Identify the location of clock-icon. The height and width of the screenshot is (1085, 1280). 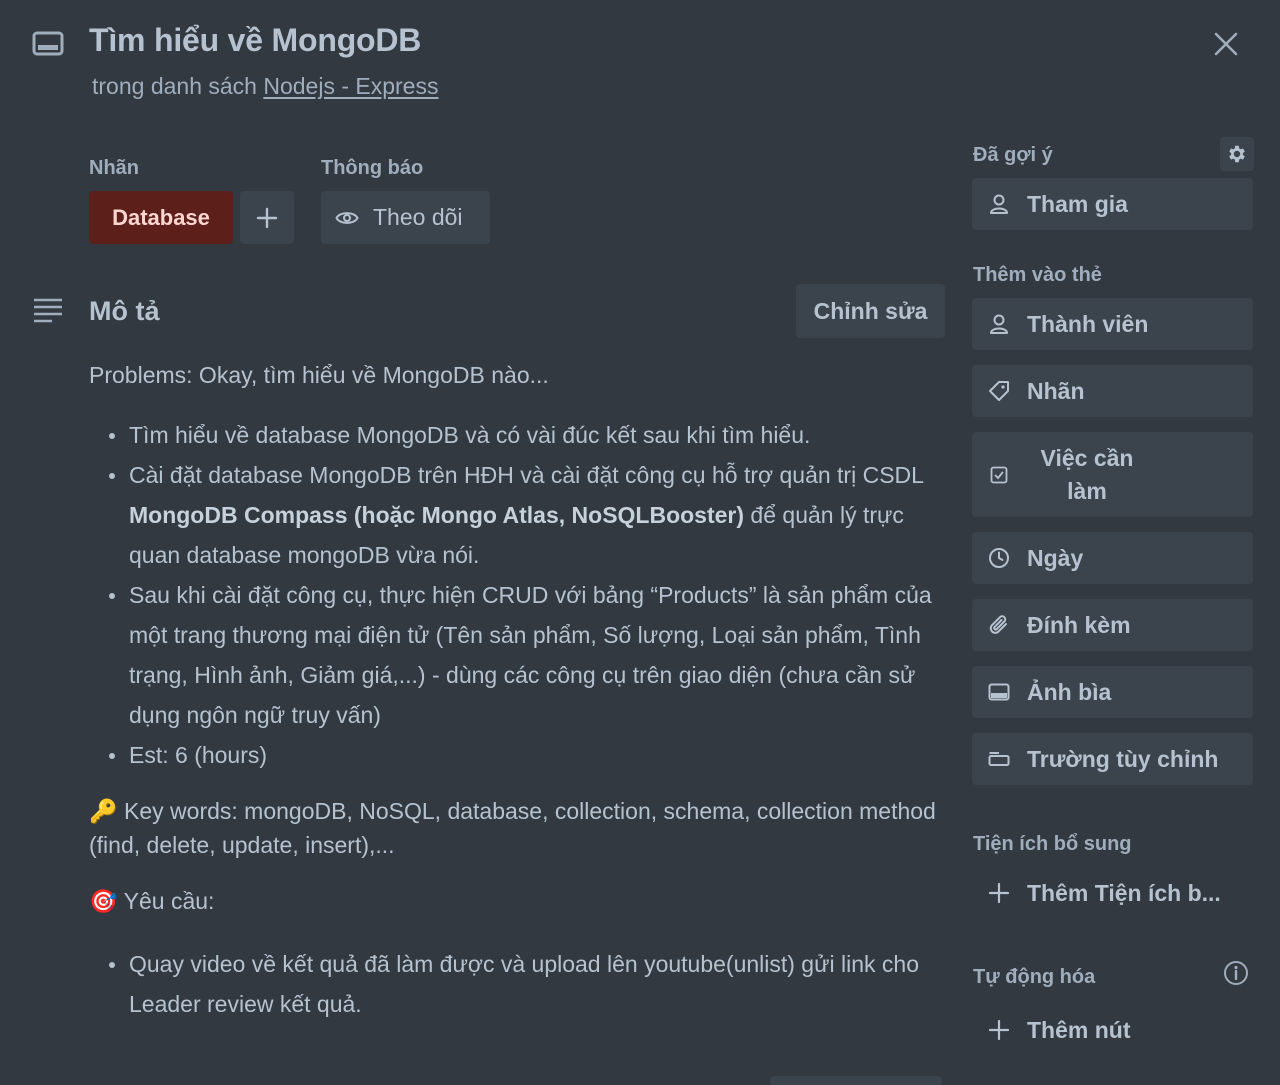
(999, 558).